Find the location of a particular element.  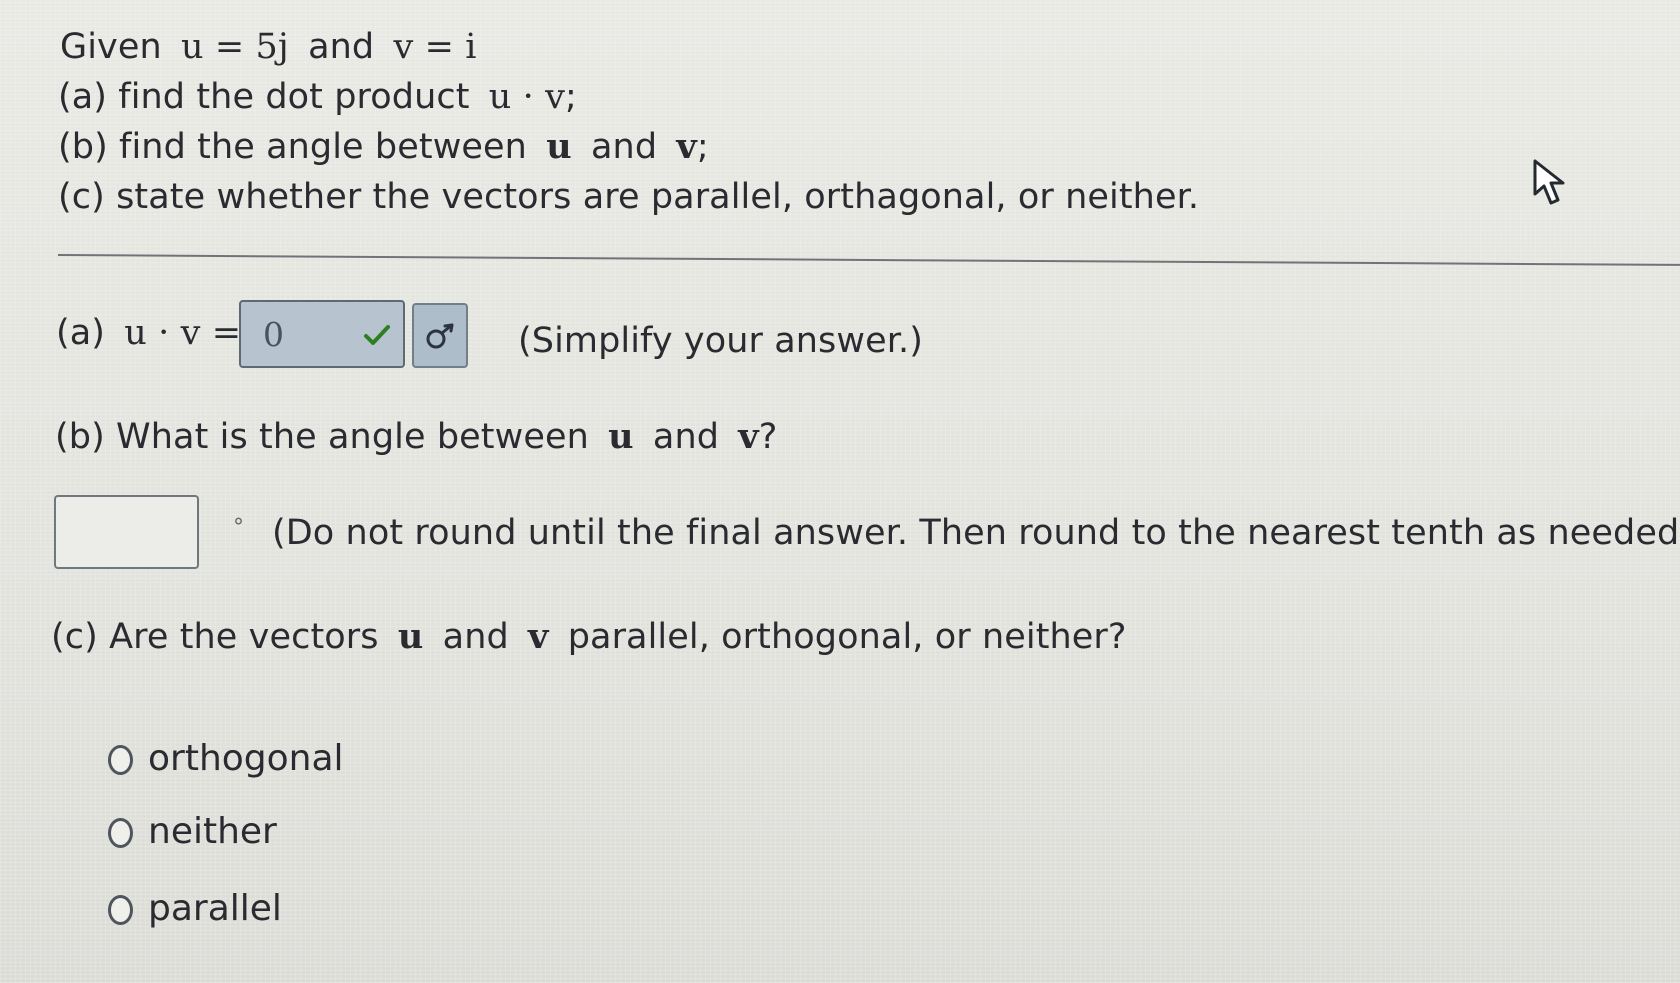

part-a-hint: (Simplify your answer.) is located at coordinates (721, 341).